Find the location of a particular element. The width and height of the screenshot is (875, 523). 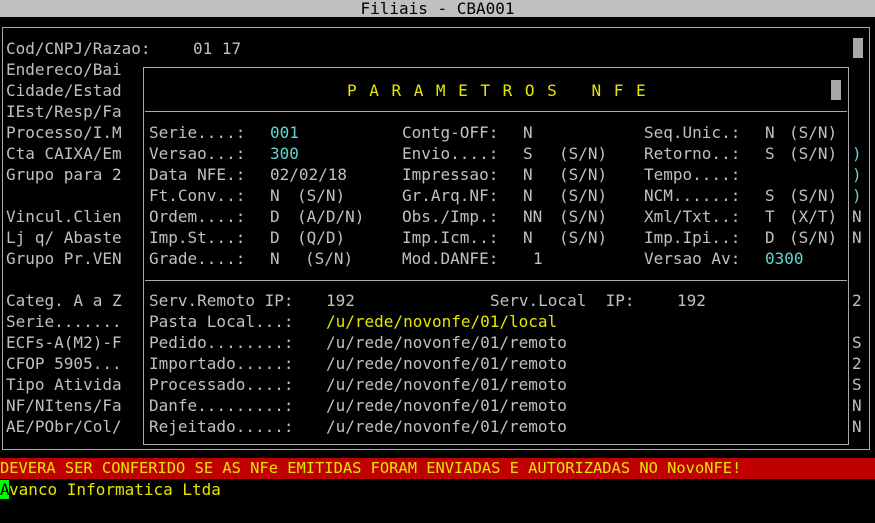

param-label: Versao...: is located at coordinates (197, 153).